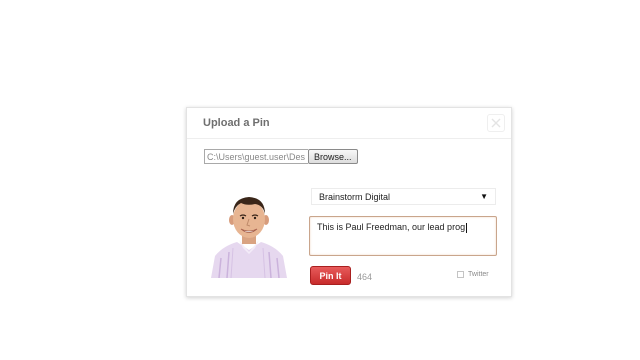 The height and width of the screenshot is (360, 640). What do you see at coordinates (478, 274) in the screenshot?
I see `twitter-label: Twitter` at bounding box center [478, 274].